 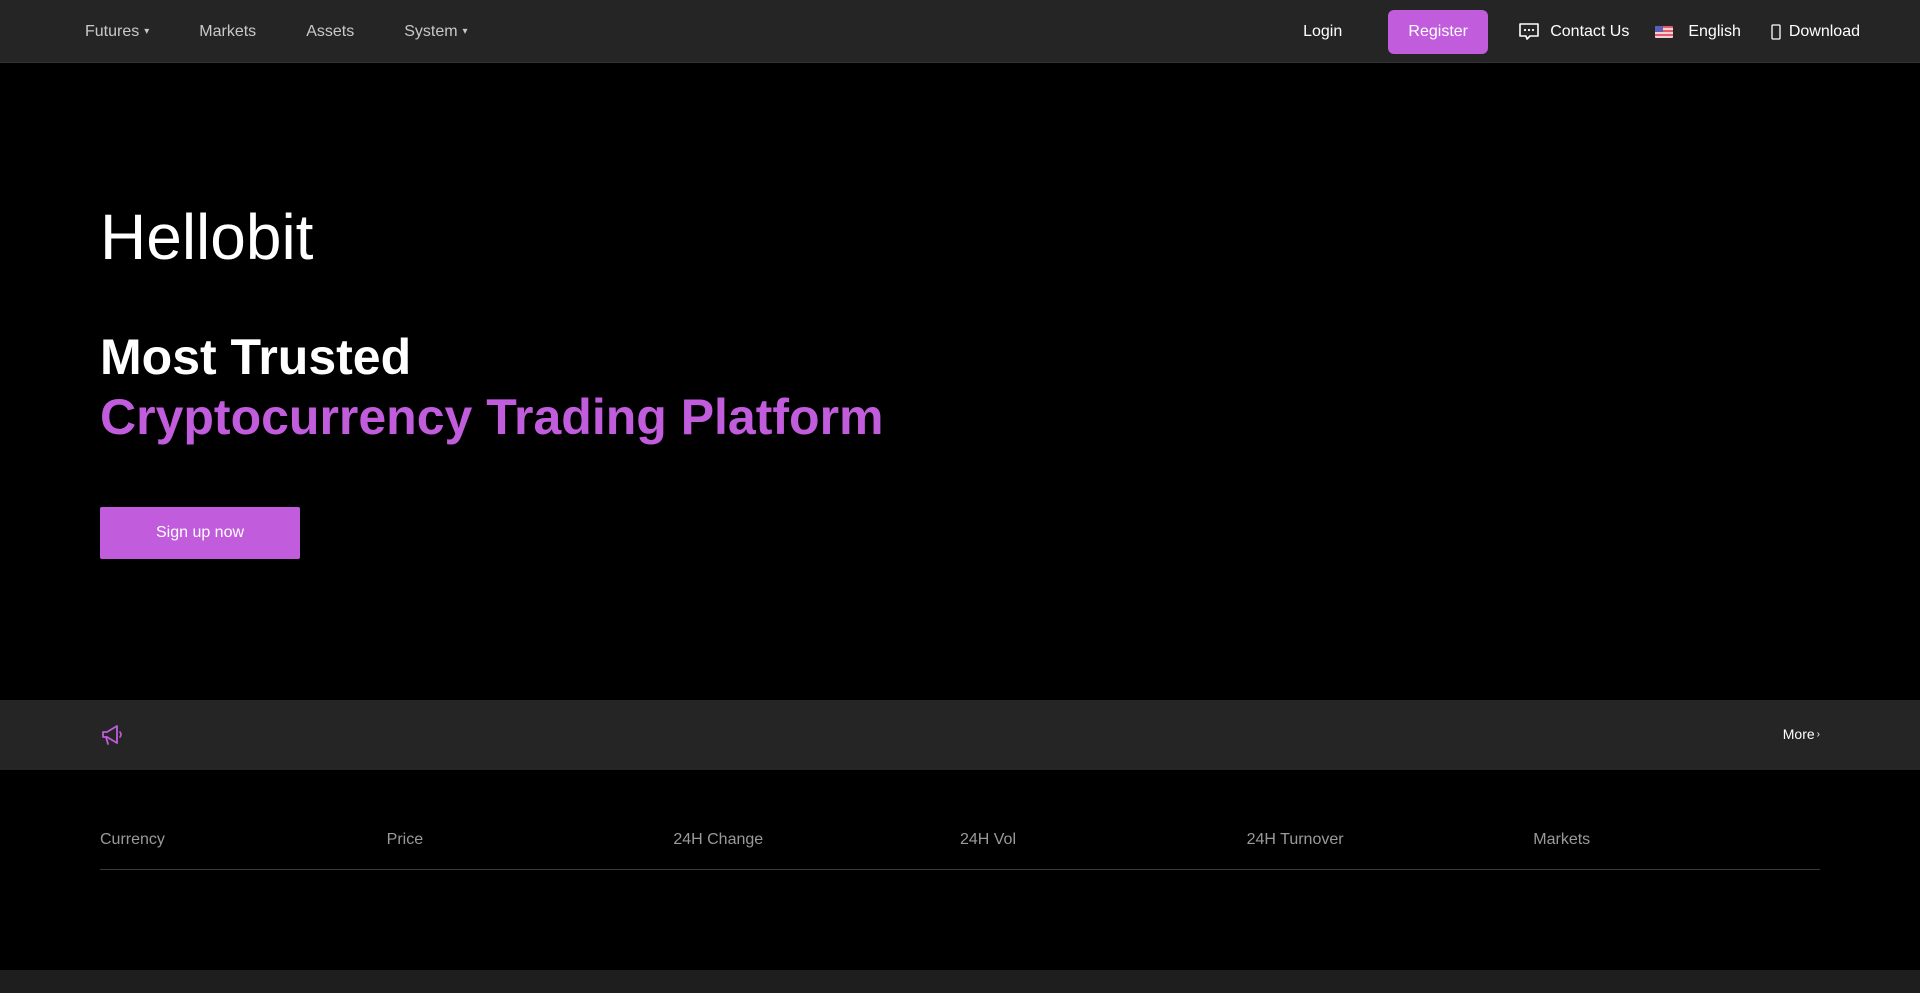 I want to click on download-link: Download, so click(x=1815, y=32).